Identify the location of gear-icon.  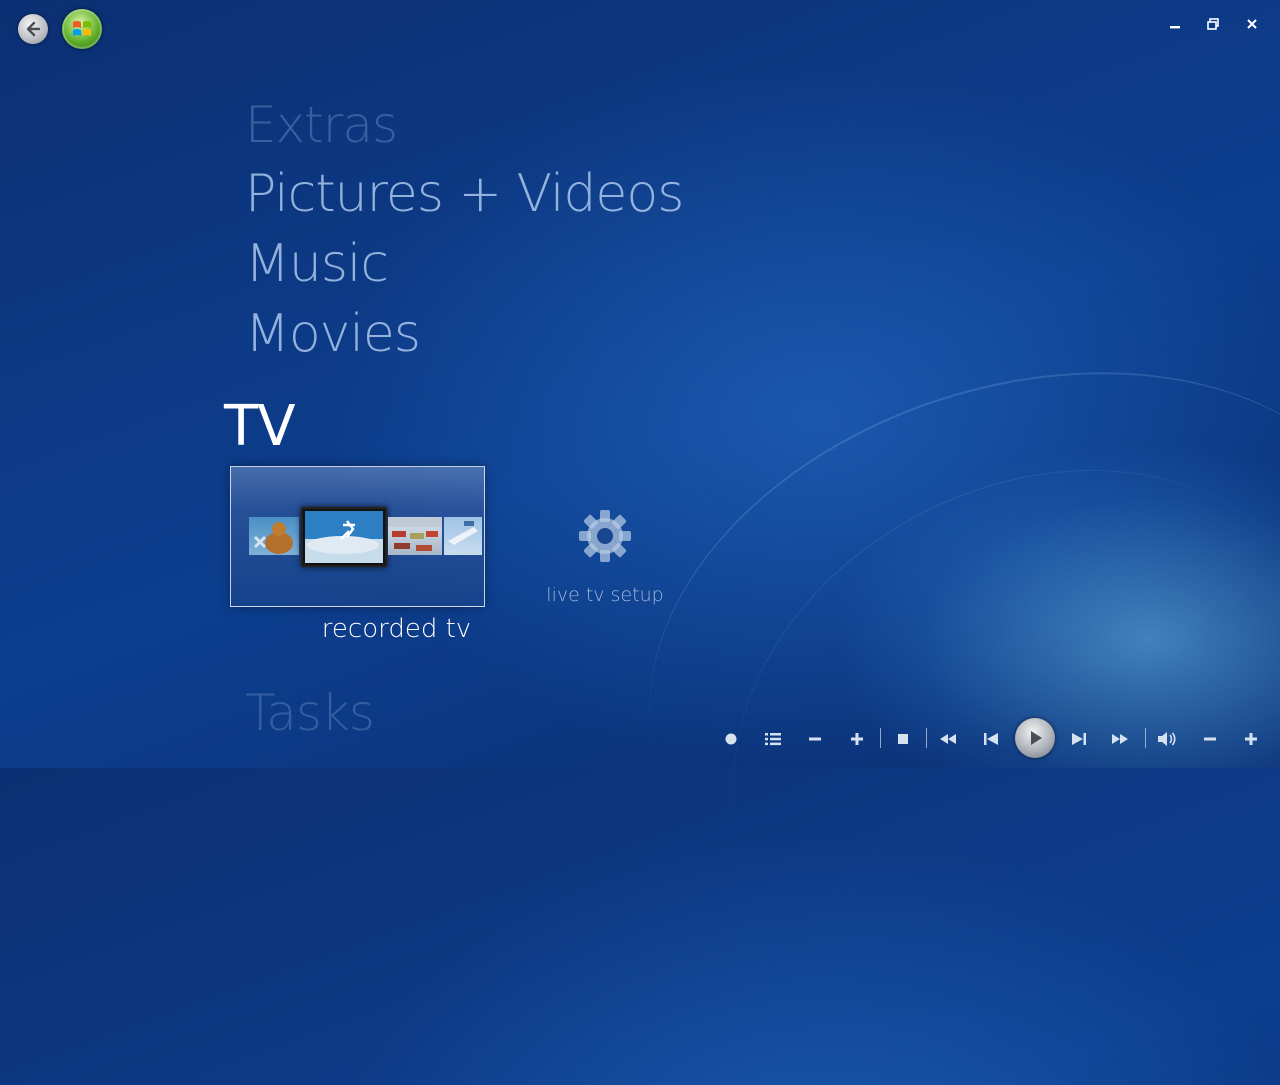
(605, 536).